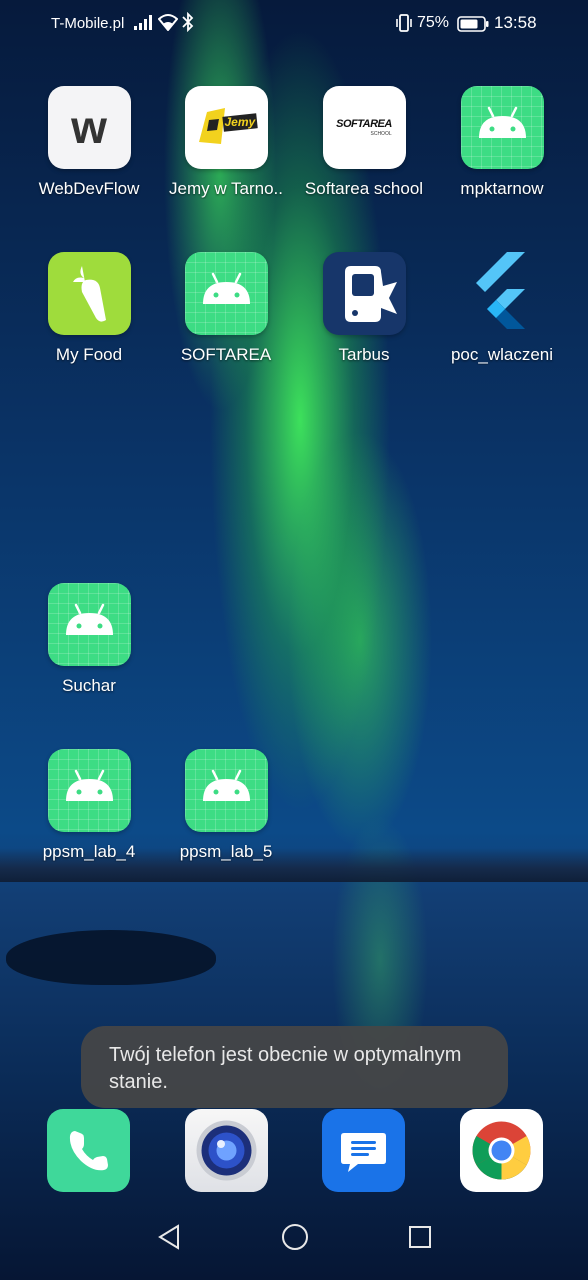 Image resolution: width=588 pixels, height=1280 pixels. What do you see at coordinates (473, 24) in the screenshot?
I see `battery-icon` at bounding box center [473, 24].